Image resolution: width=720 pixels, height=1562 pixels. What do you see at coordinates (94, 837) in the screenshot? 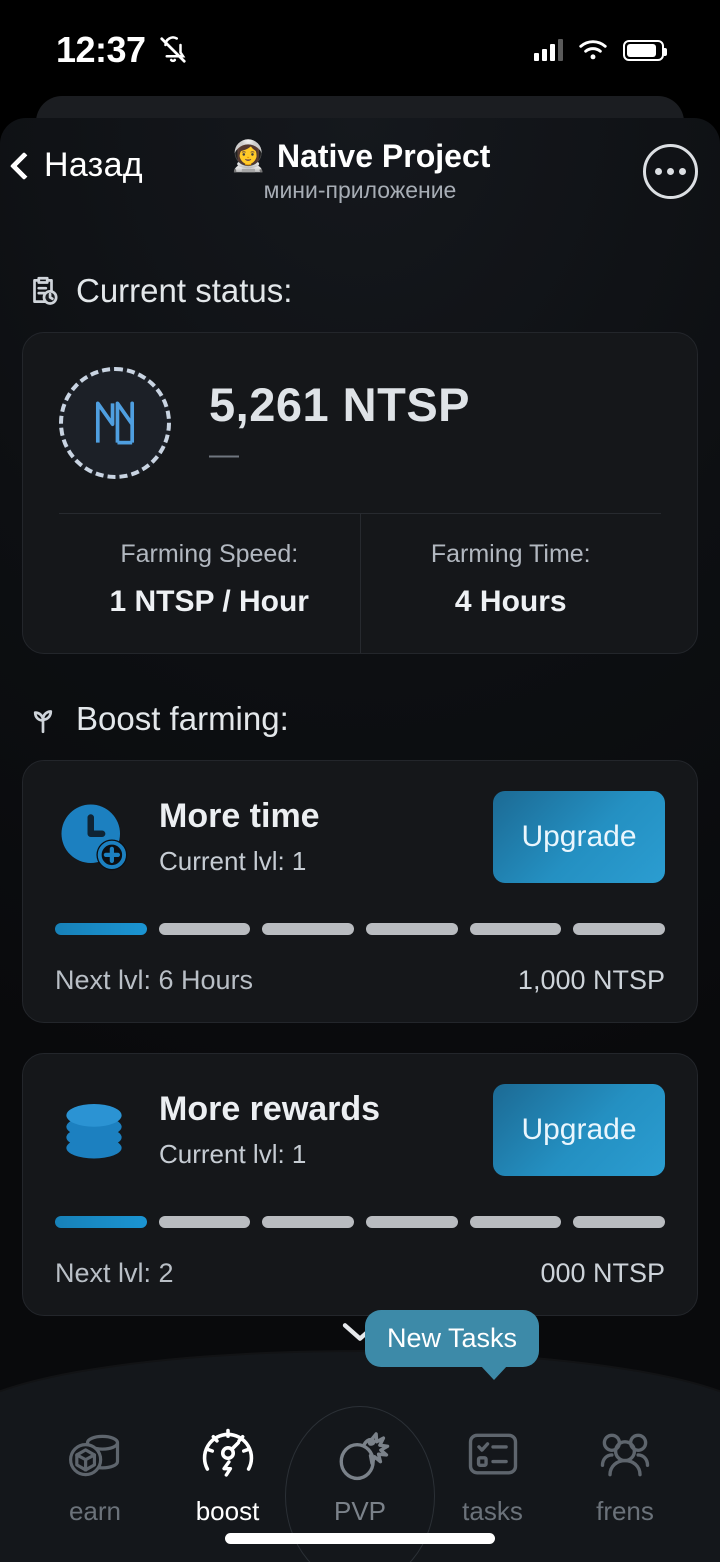
I see `clock-plus-icon` at bounding box center [94, 837].